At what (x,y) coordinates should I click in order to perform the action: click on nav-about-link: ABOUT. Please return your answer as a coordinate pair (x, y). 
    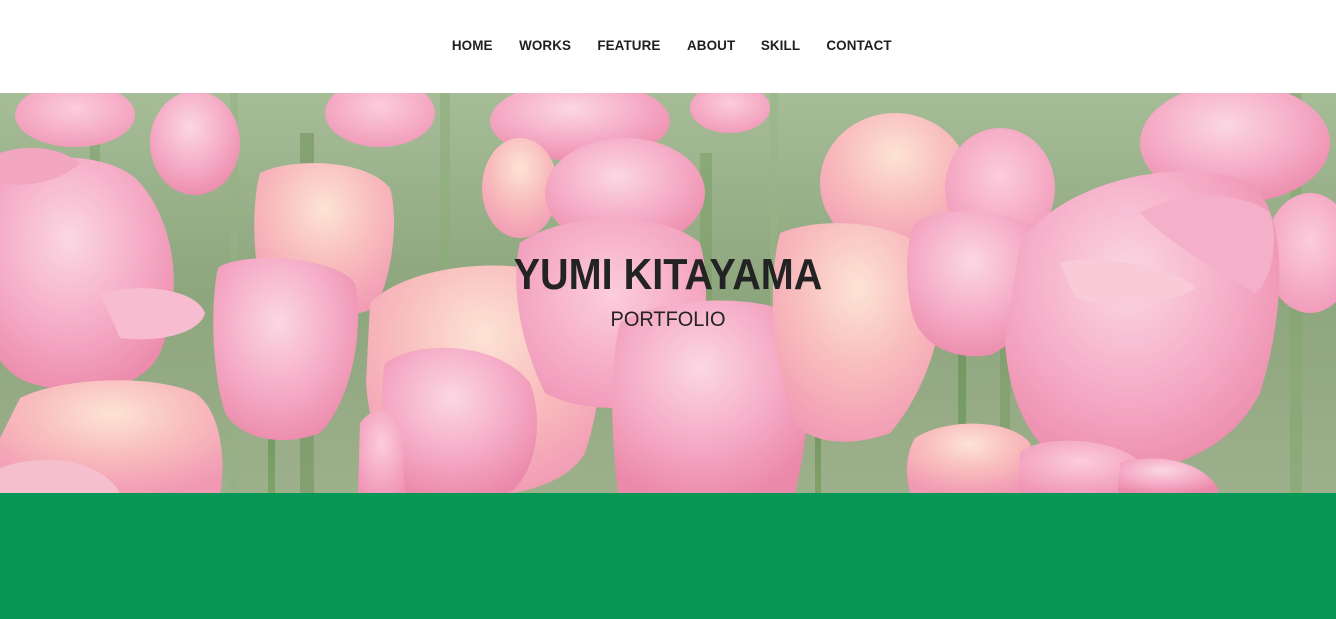
    Looking at the image, I should click on (711, 45).